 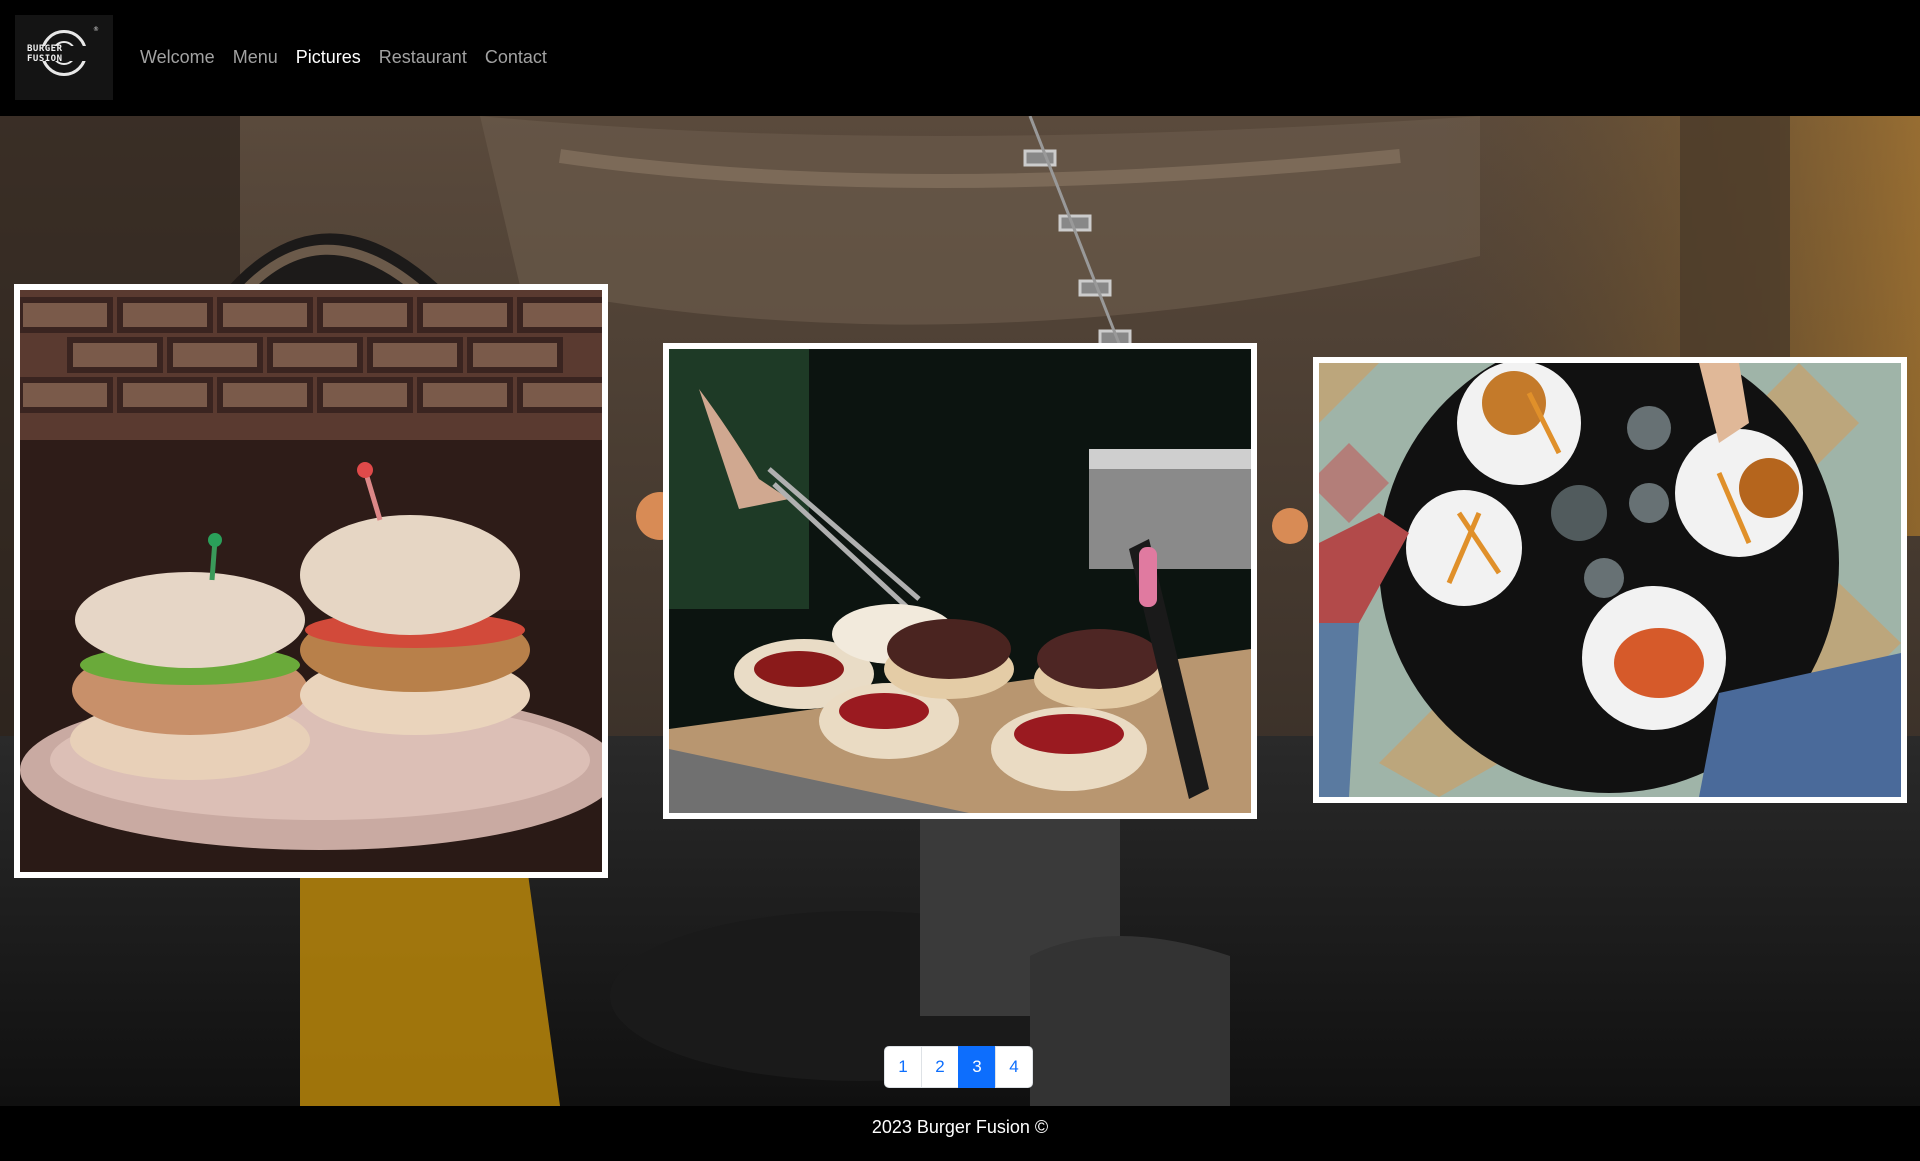 I want to click on page-button-2: 2, so click(x=940, y=1067).